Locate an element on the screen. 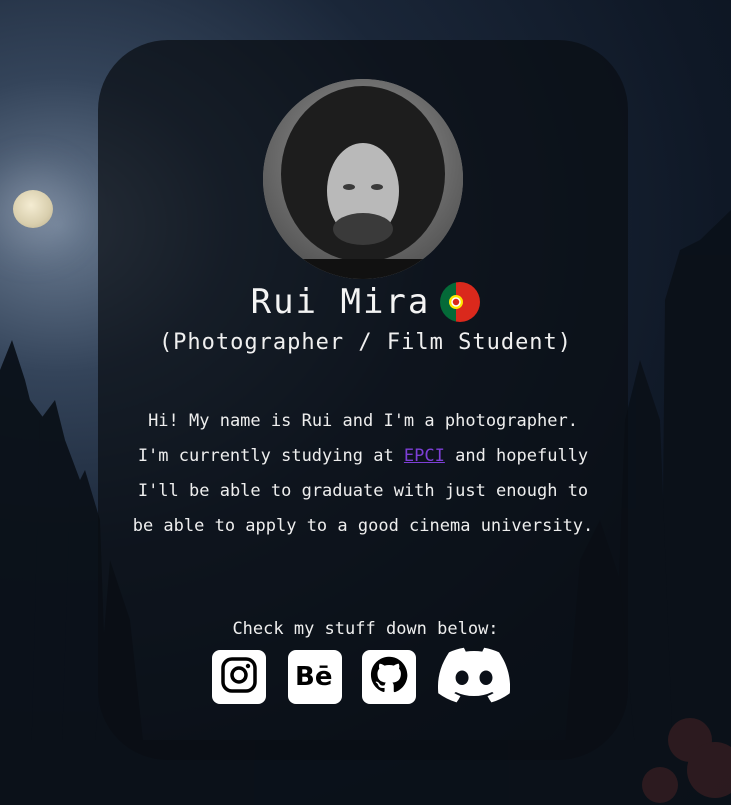 The width and height of the screenshot is (731, 805). instagram-link is located at coordinates (239, 677).